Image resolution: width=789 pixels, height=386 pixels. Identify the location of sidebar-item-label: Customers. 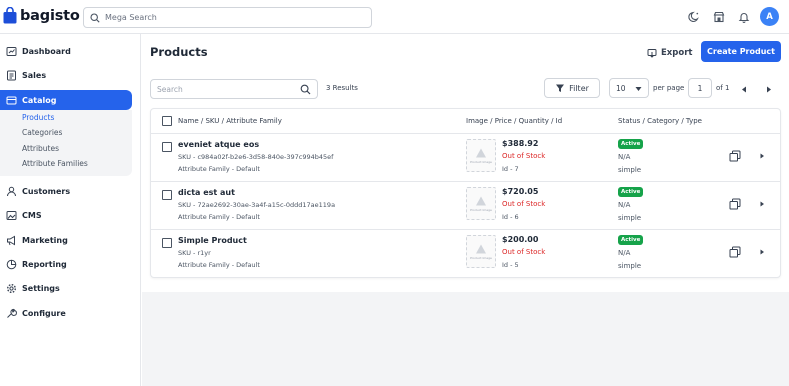
(46, 191).